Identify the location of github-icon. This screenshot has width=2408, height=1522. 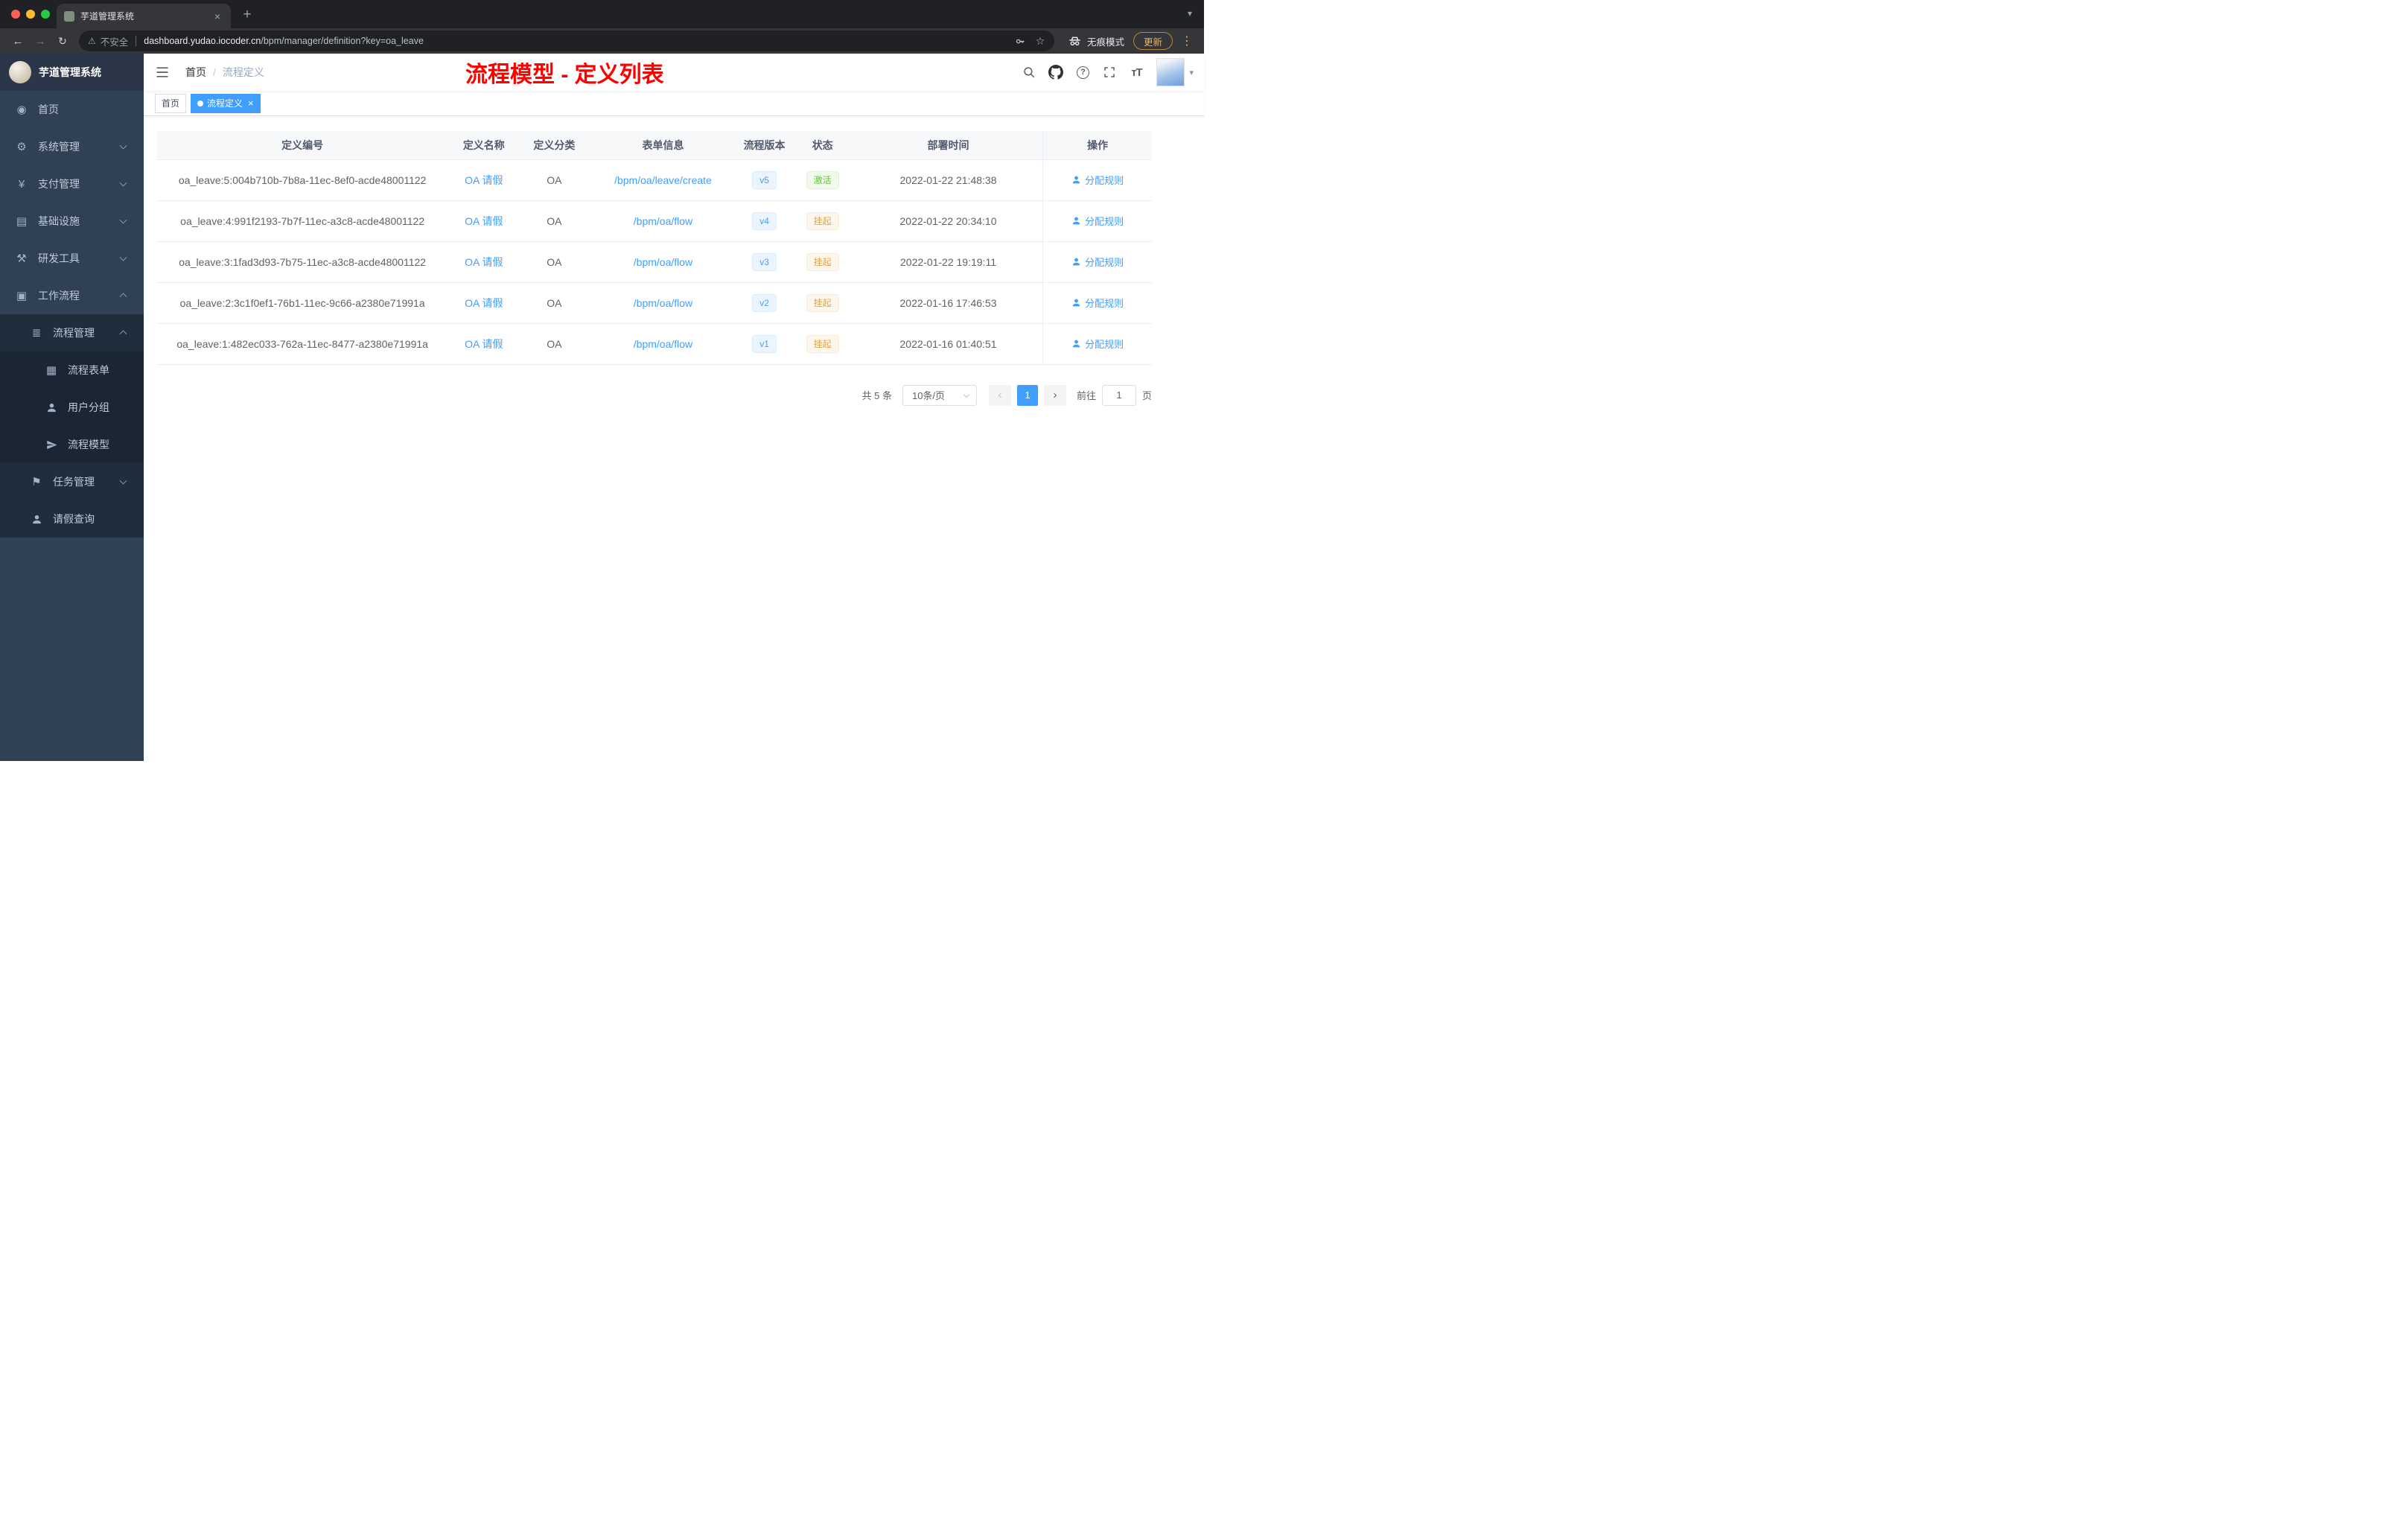
(1055, 72).